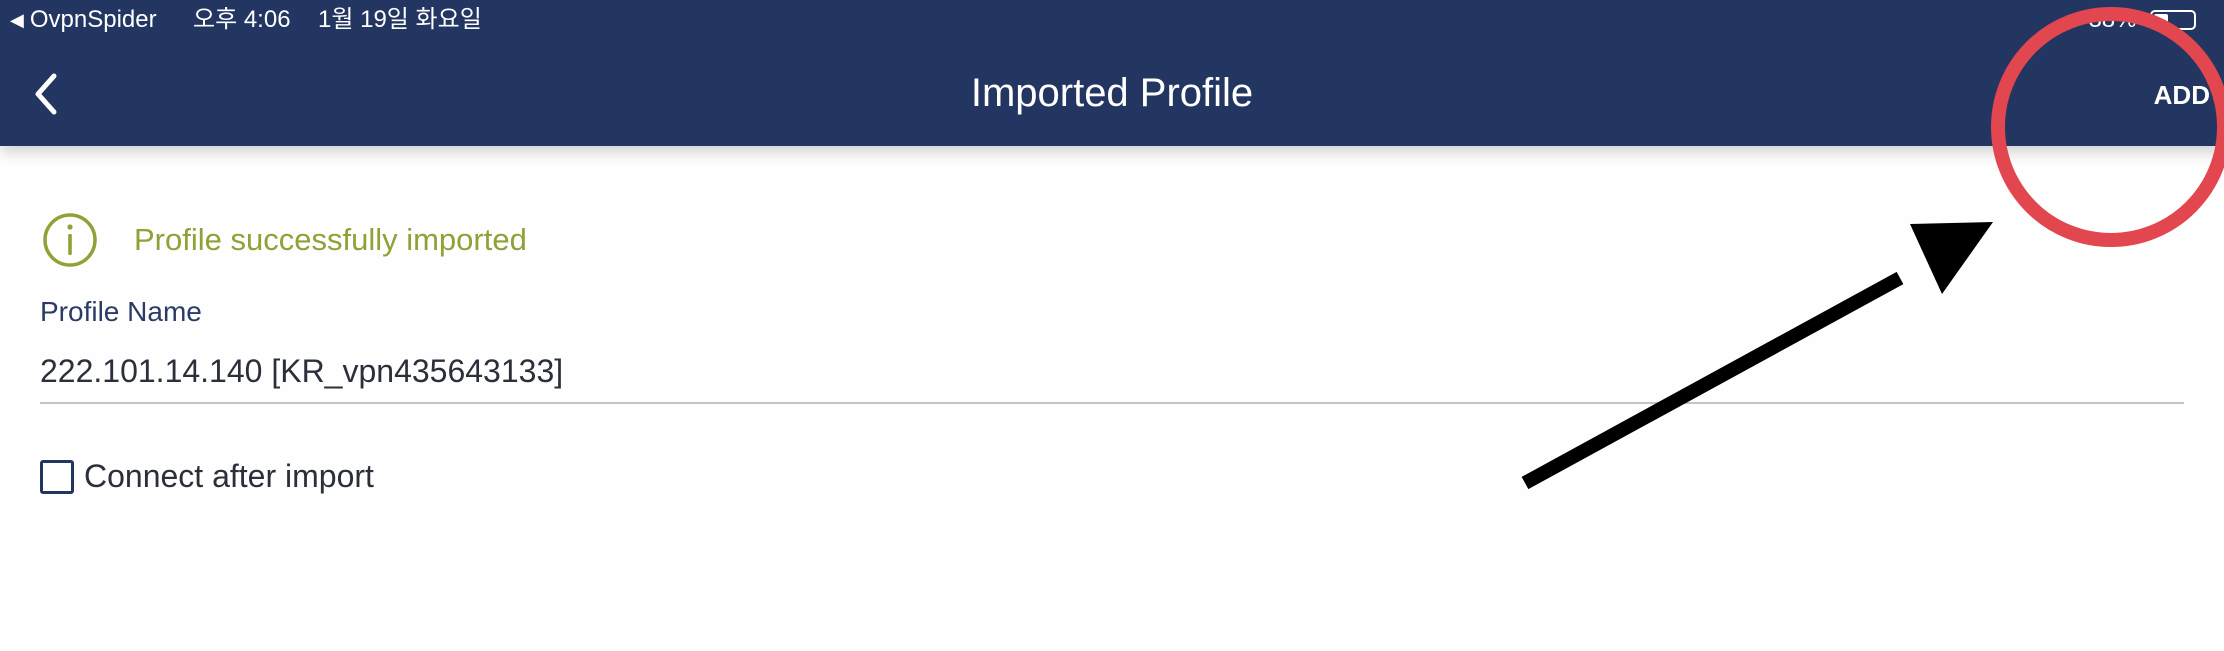 This screenshot has height=651, width=2224. What do you see at coordinates (2069, 19) in the screenshot?
I see `location-arrow-icon: ➚` at bounding box center [2069, 19].